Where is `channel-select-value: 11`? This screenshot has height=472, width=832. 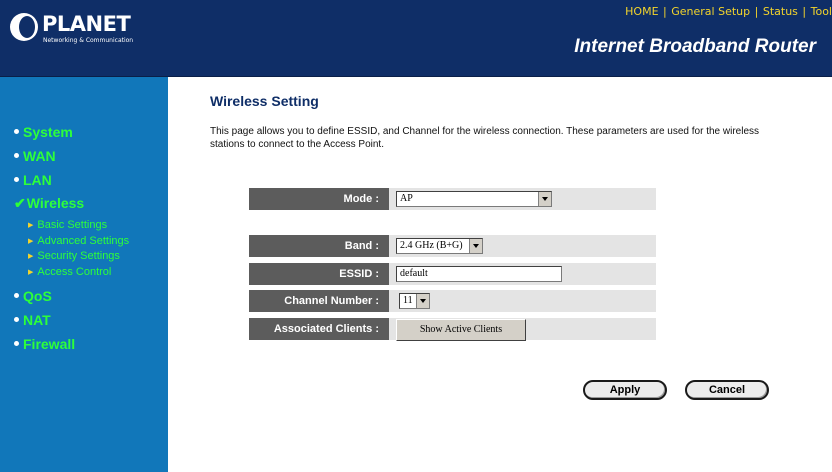 channel-select-value: 11 is located at coordinates (408, 300).